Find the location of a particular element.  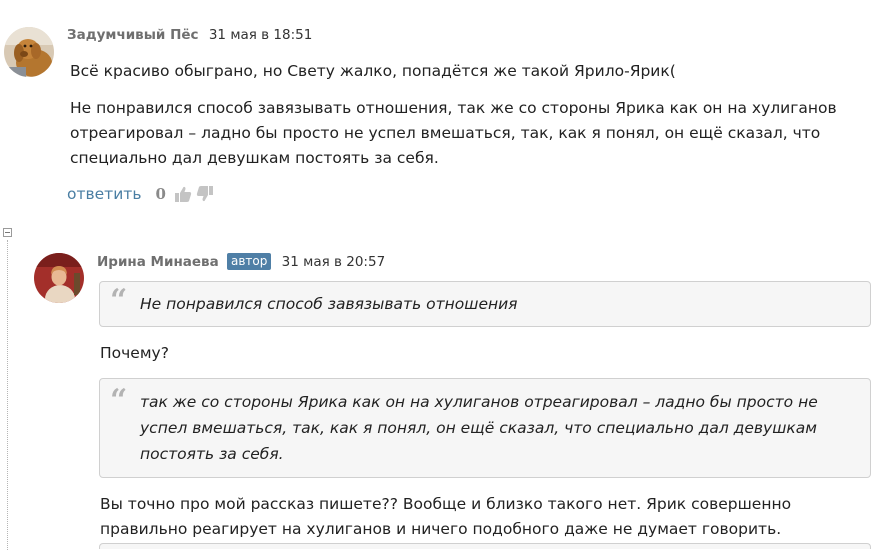

author-badge: автор is located at coordinates (249, 261).